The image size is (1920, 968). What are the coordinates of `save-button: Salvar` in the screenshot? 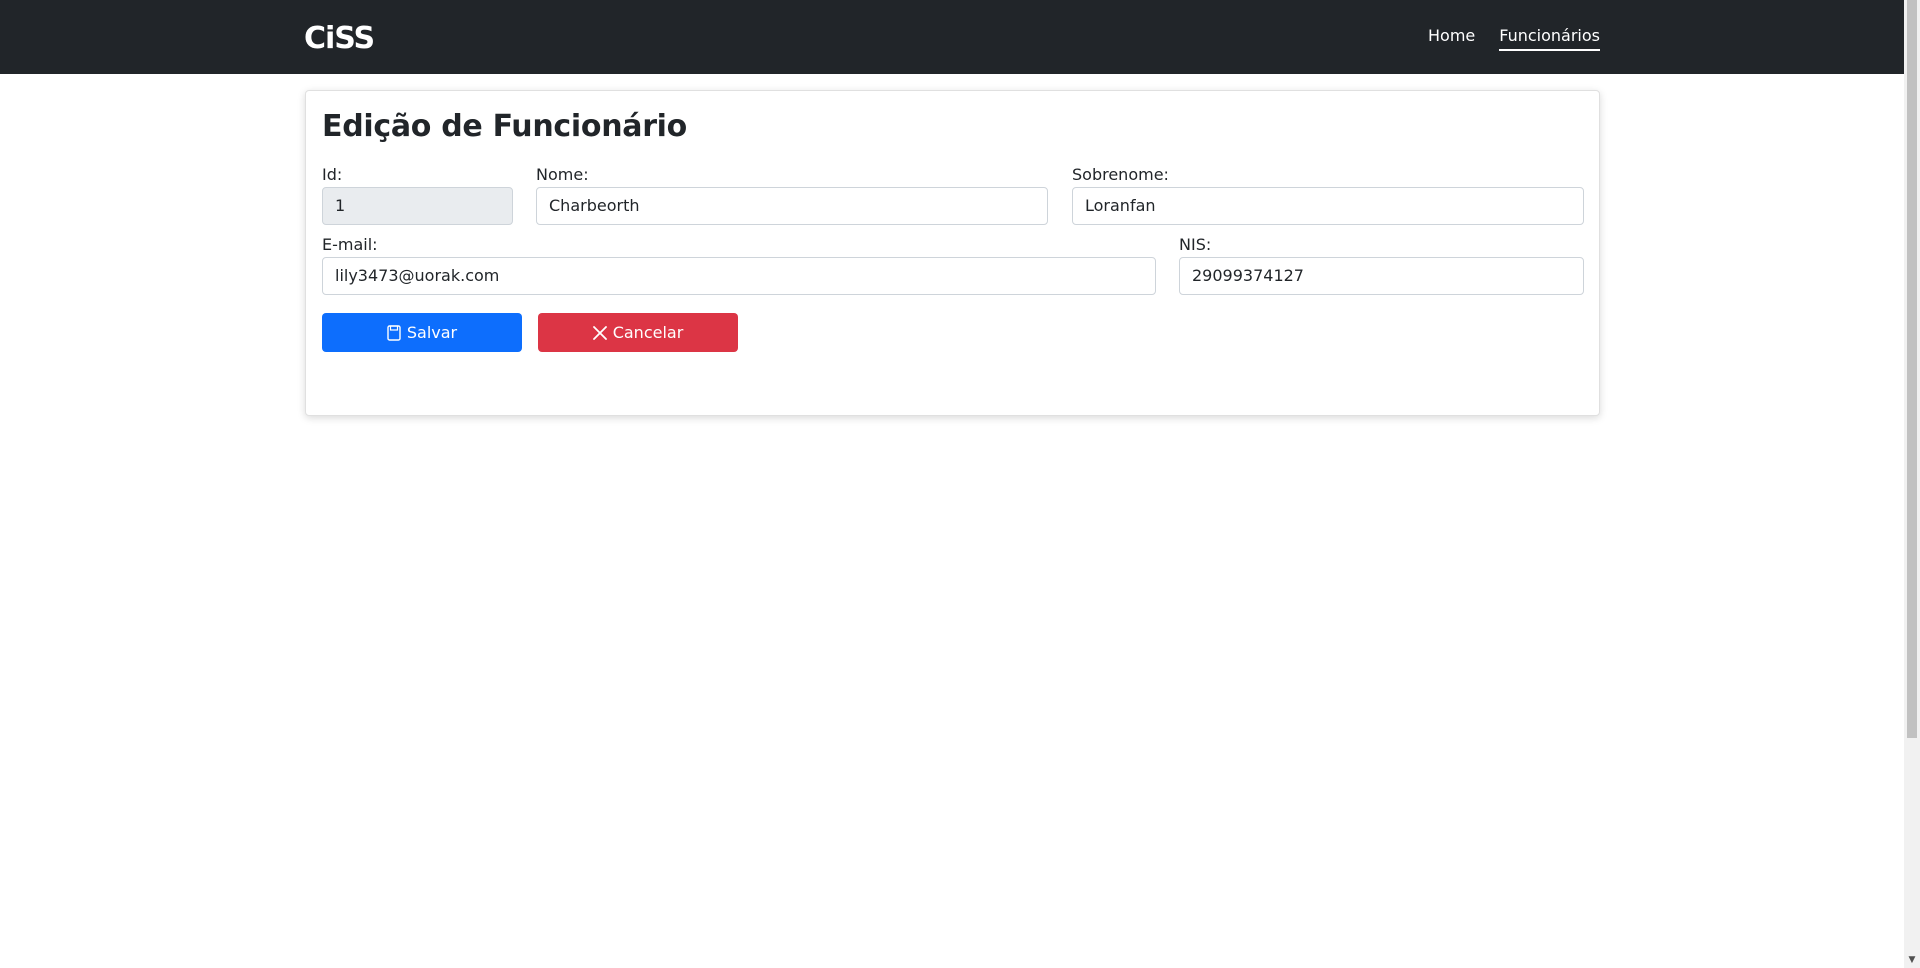 It's located at (422, 332).